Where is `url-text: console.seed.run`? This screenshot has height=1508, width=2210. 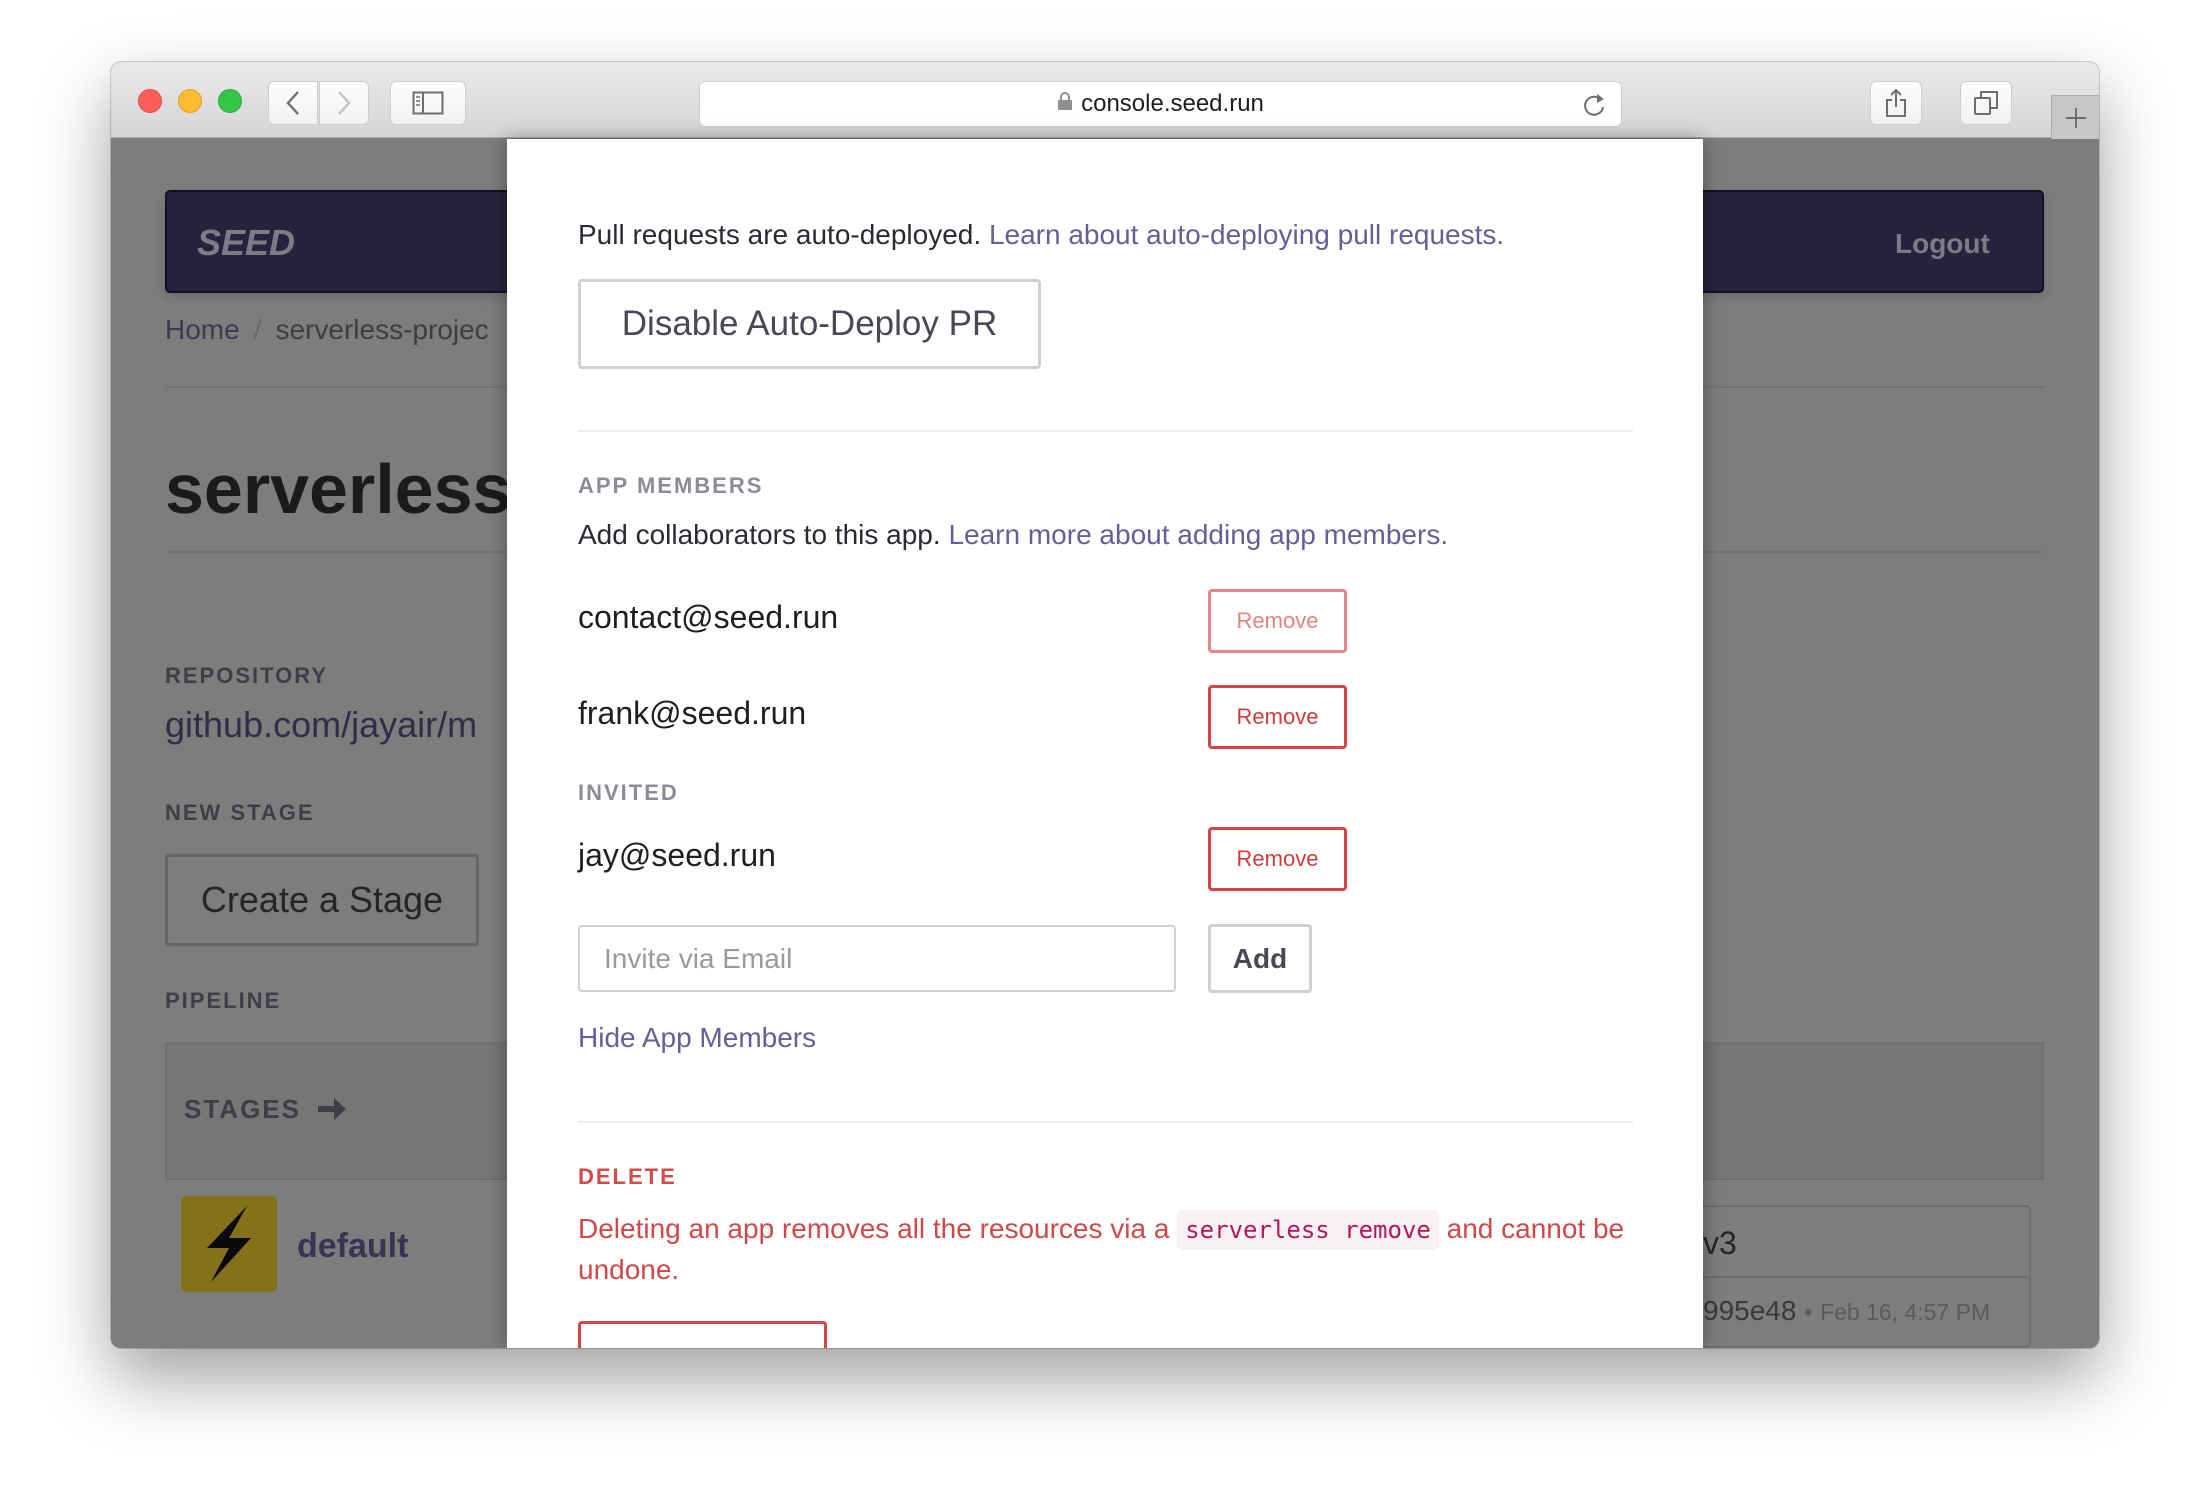 url-text: console.seed.run is located at coordinates (1172, 103).